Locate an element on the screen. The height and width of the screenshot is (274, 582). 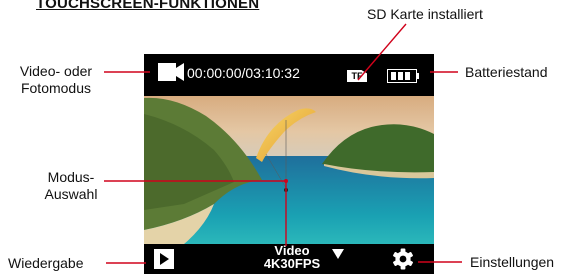
page-title: TOUCHSCREEN-FUNKTIONEN is located at coordinates (148, 6).